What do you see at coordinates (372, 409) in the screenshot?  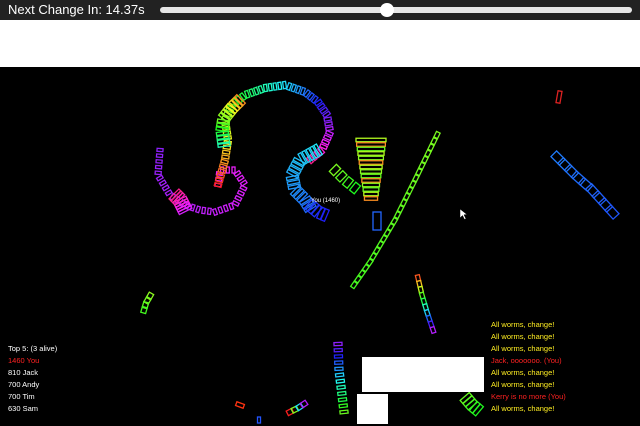 I see `white-block-small` at bounding box center [372, 409].